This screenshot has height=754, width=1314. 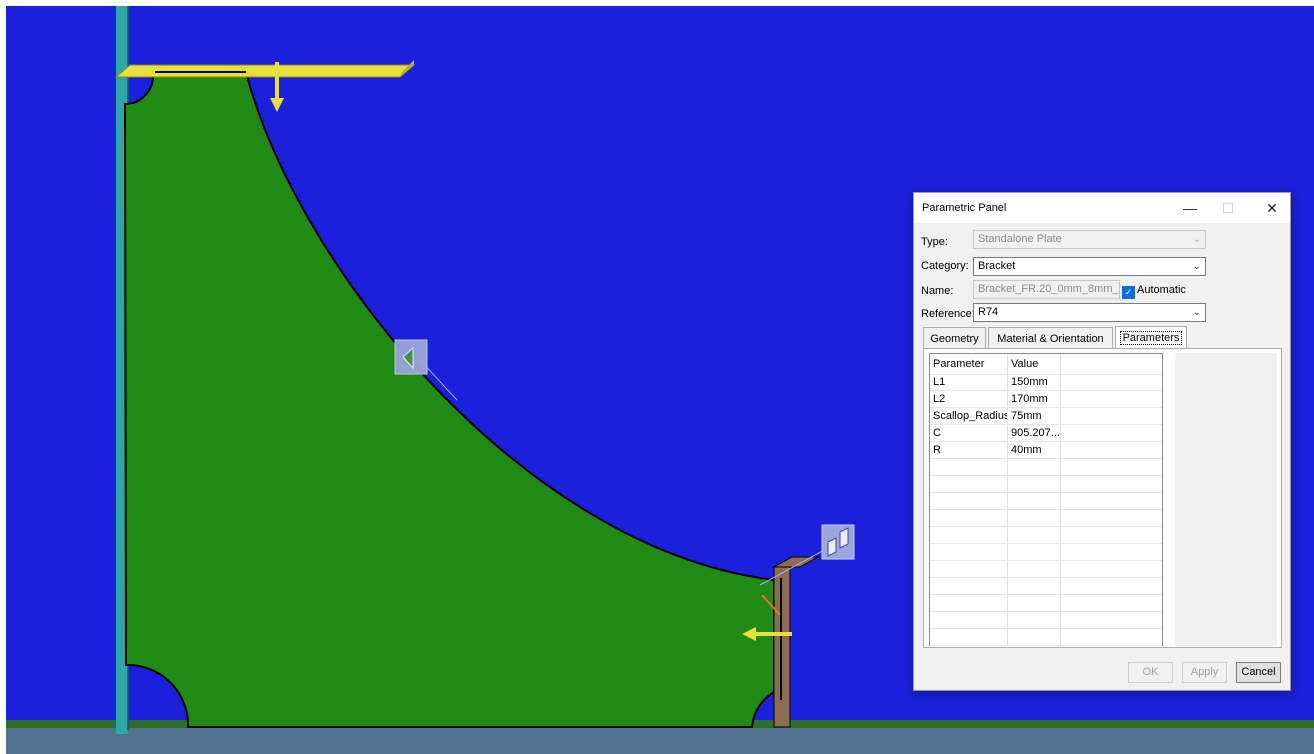 I want to click on table-row: L2 170mm, so click(x=1046, y=399).